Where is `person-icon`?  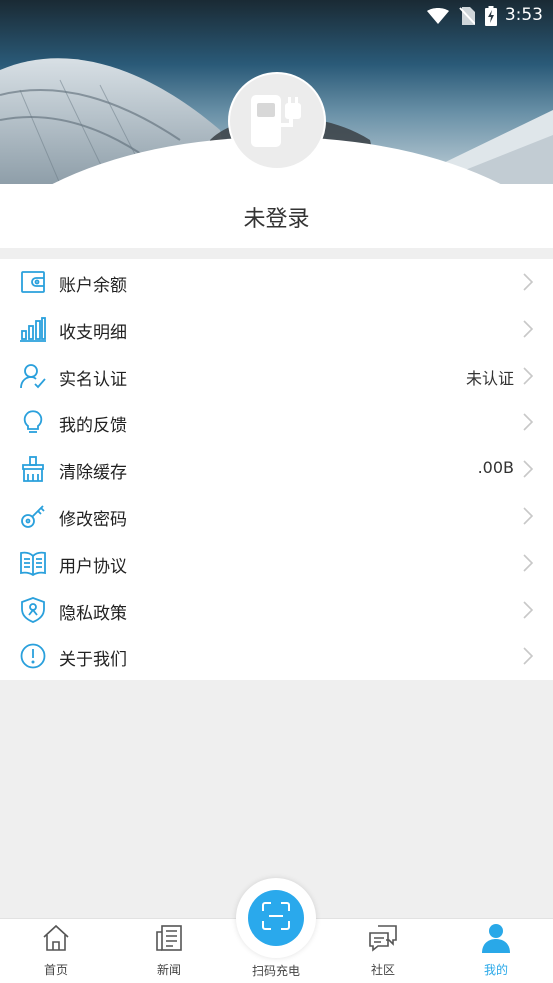
person-icon is located at coordinates (496, 938).